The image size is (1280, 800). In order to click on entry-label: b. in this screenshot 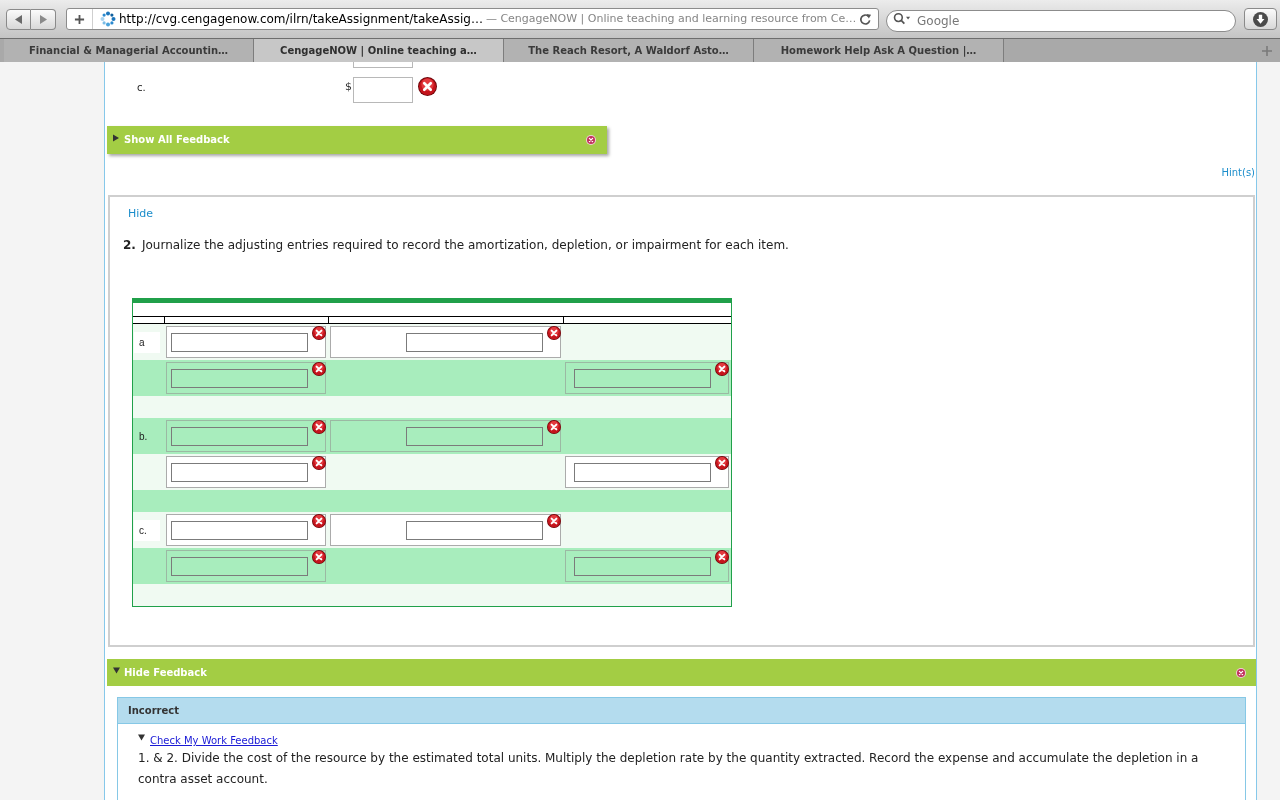, I will do `click(143, 436)`.